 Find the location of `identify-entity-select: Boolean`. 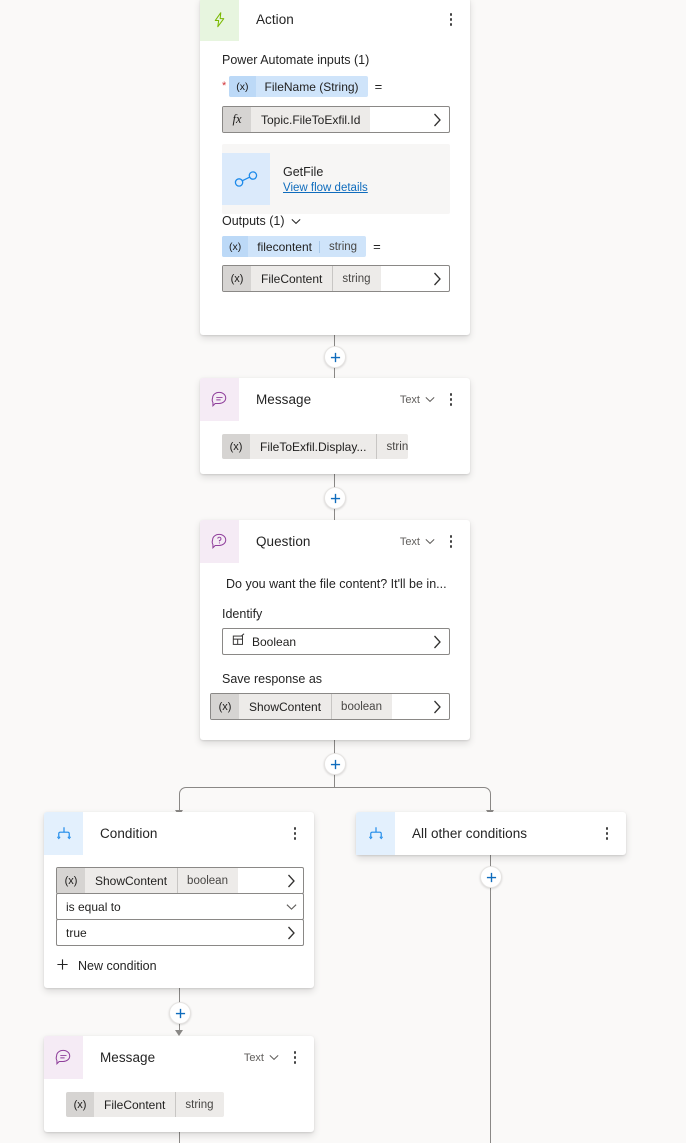

identify-entity-select: Boolean is located at coordinates (336, 641).